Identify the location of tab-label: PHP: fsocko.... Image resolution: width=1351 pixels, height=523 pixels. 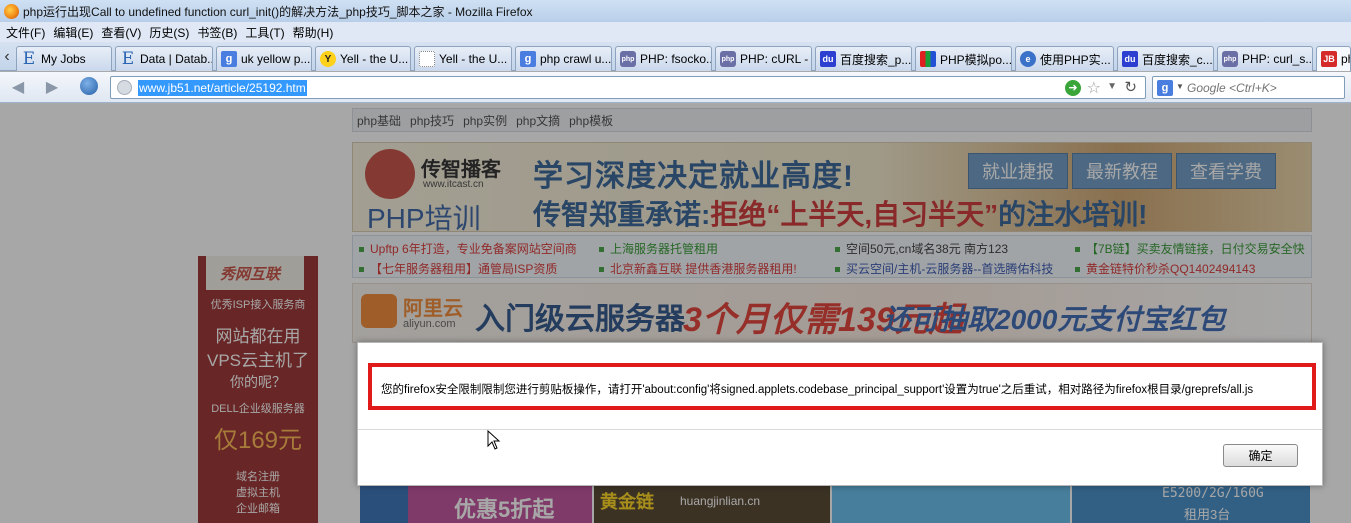
(676, 59).